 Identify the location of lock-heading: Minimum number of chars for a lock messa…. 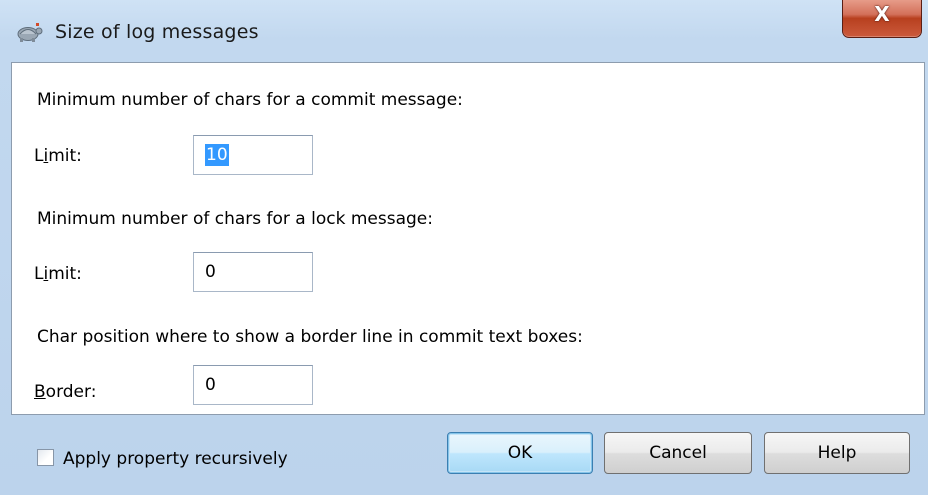
(235, 219).